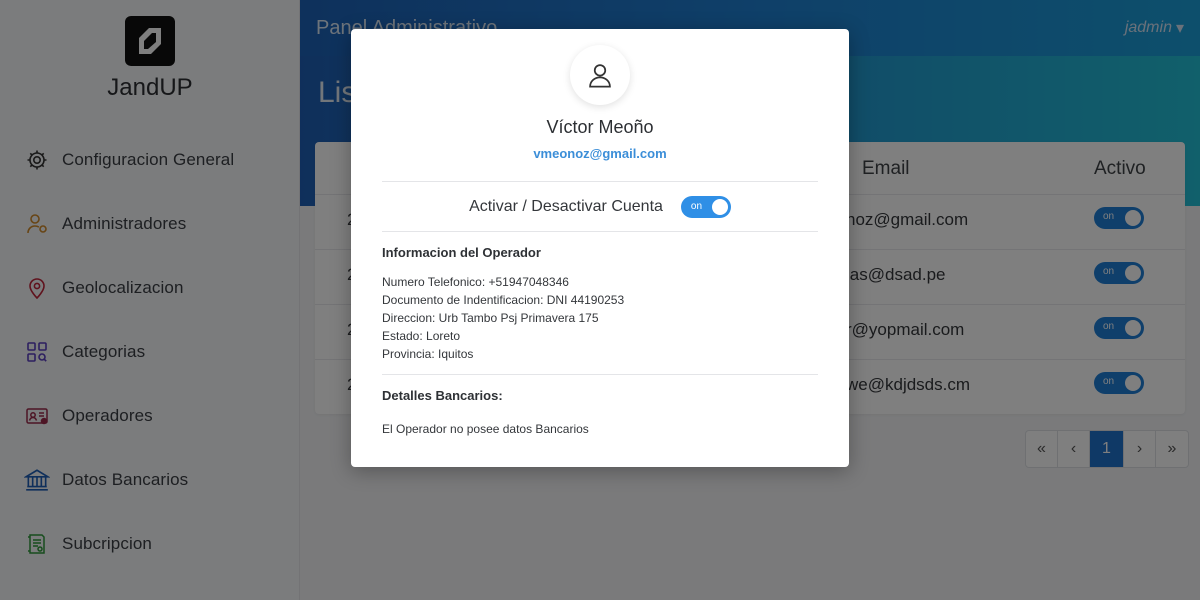 The height and width of the screenshot is (600, 1200). I want to click on toggle-state-label: on, so click(696, 206).